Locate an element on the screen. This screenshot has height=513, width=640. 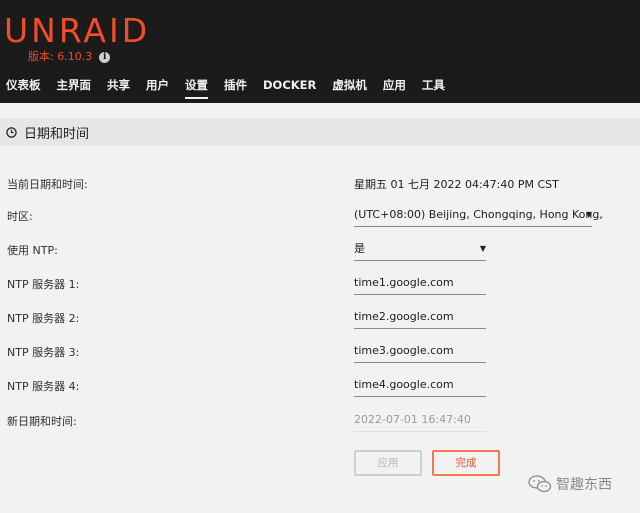
row-ntp-server-4: NTP 服务器 4: time4.google.com is located at coordinates (320, 386).